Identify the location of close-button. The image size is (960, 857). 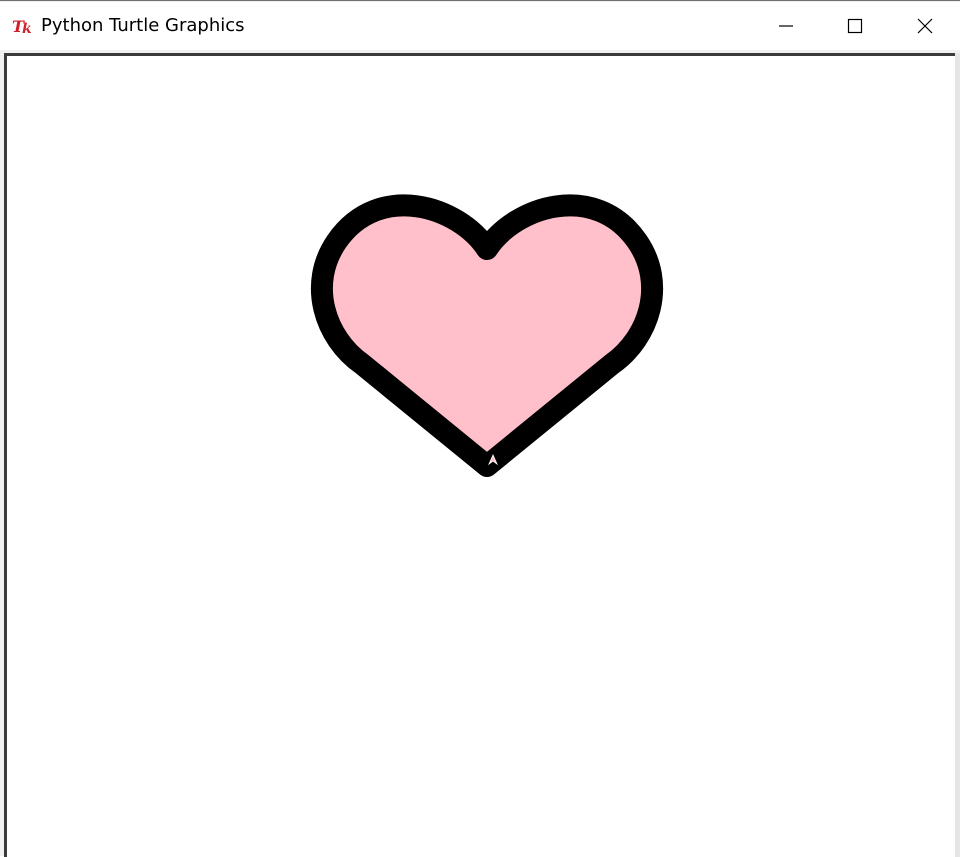
(925, 26).